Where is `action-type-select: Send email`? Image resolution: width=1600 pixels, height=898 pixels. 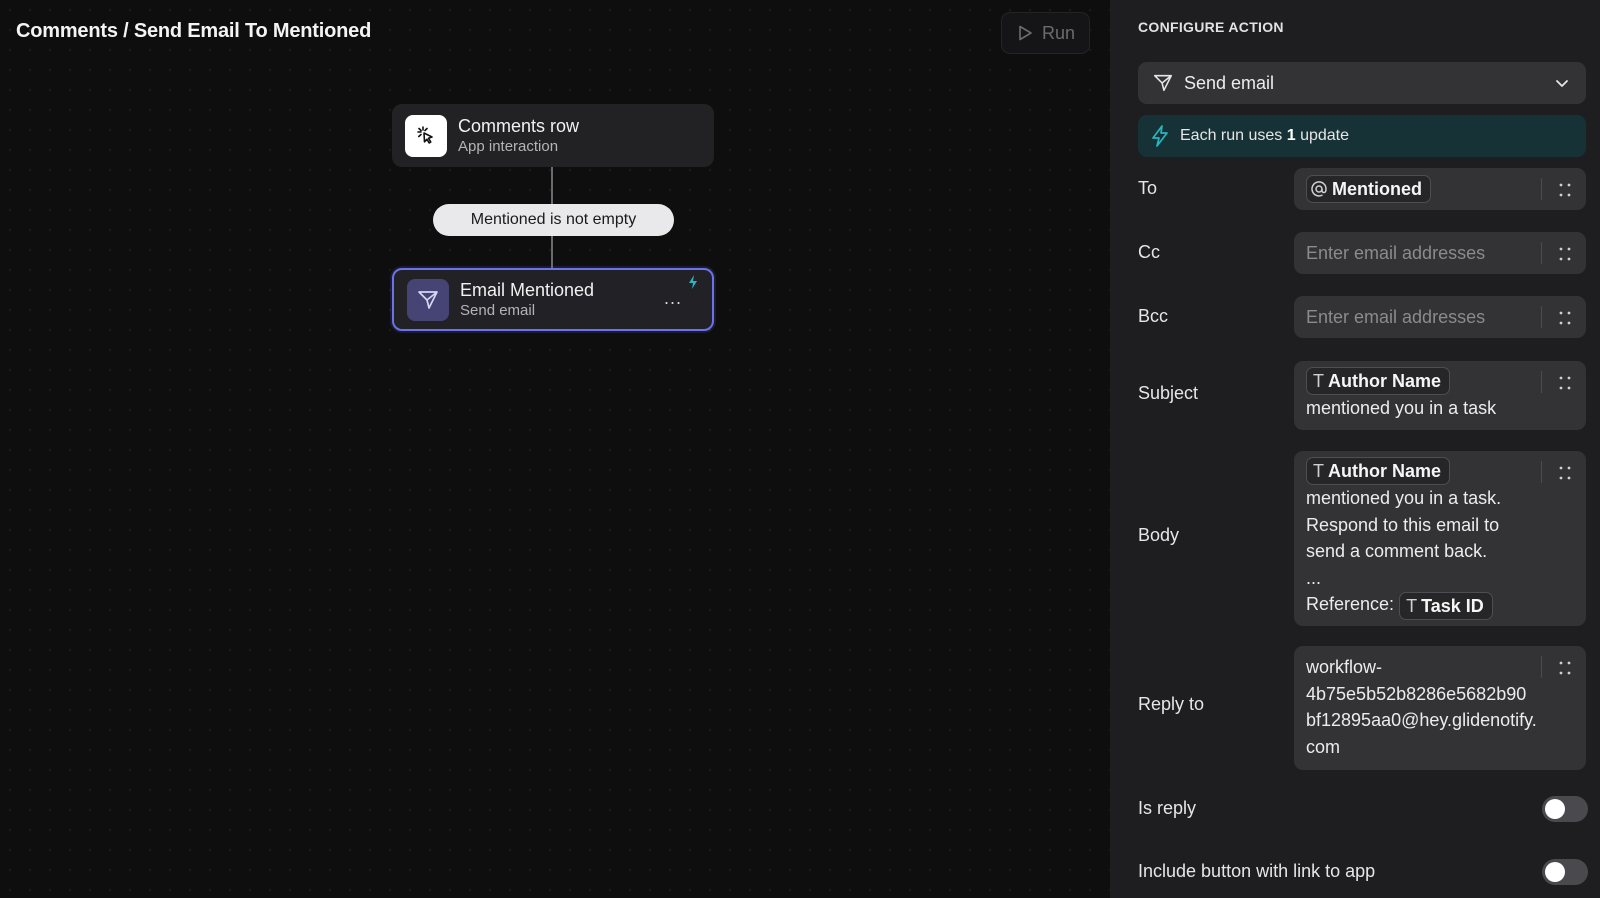
action-type-select: Send email is located at coordinates (1362, 83).